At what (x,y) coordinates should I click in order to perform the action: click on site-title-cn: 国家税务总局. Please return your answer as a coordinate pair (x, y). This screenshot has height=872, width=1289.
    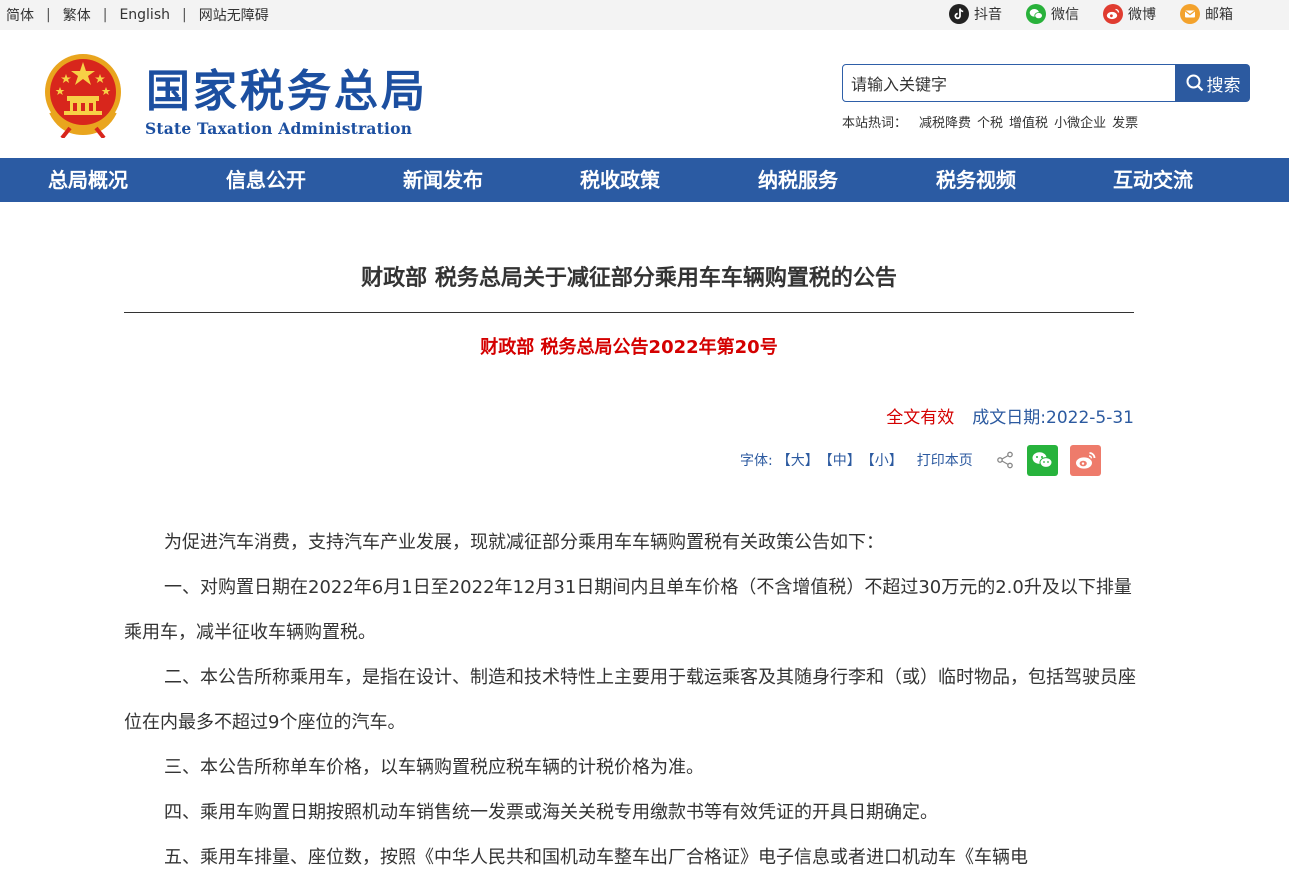
    Looking at the image, I should click on (287, 92).